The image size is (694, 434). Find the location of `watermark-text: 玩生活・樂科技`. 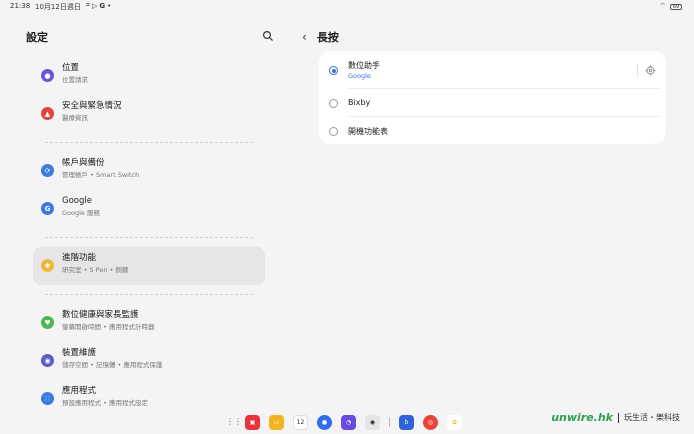

watermark-text: 玩生活・樂科技 is located at coordinates (652, 417).